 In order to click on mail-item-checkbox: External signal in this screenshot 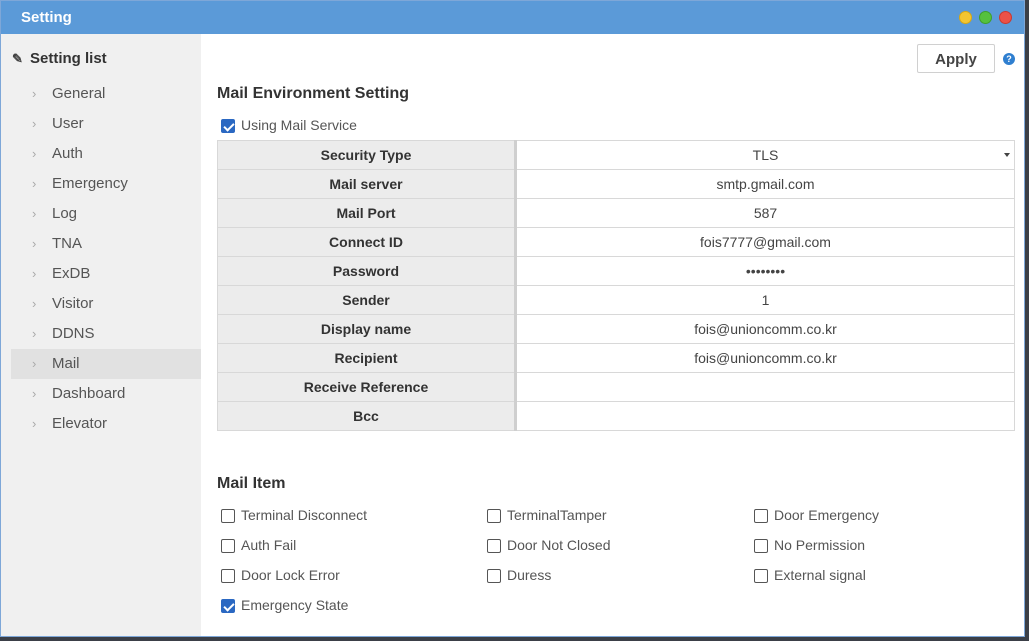, I will do `click(810, 575)`.